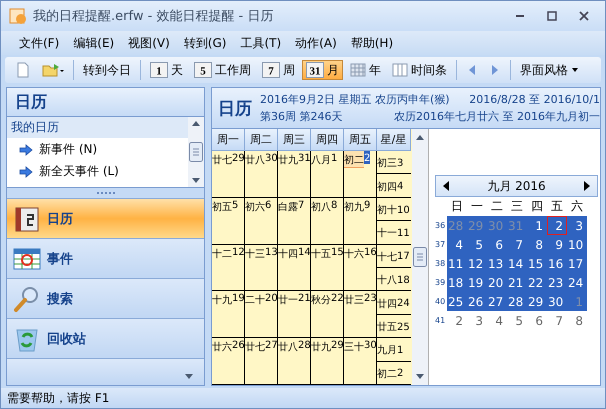 Image resolution: width=606 pixels, height=409 pixels. What do you see at coordinates (39, 43) in the screenshot?
I see `menu-item: 文件(F)` at bounding box center [39, 43].